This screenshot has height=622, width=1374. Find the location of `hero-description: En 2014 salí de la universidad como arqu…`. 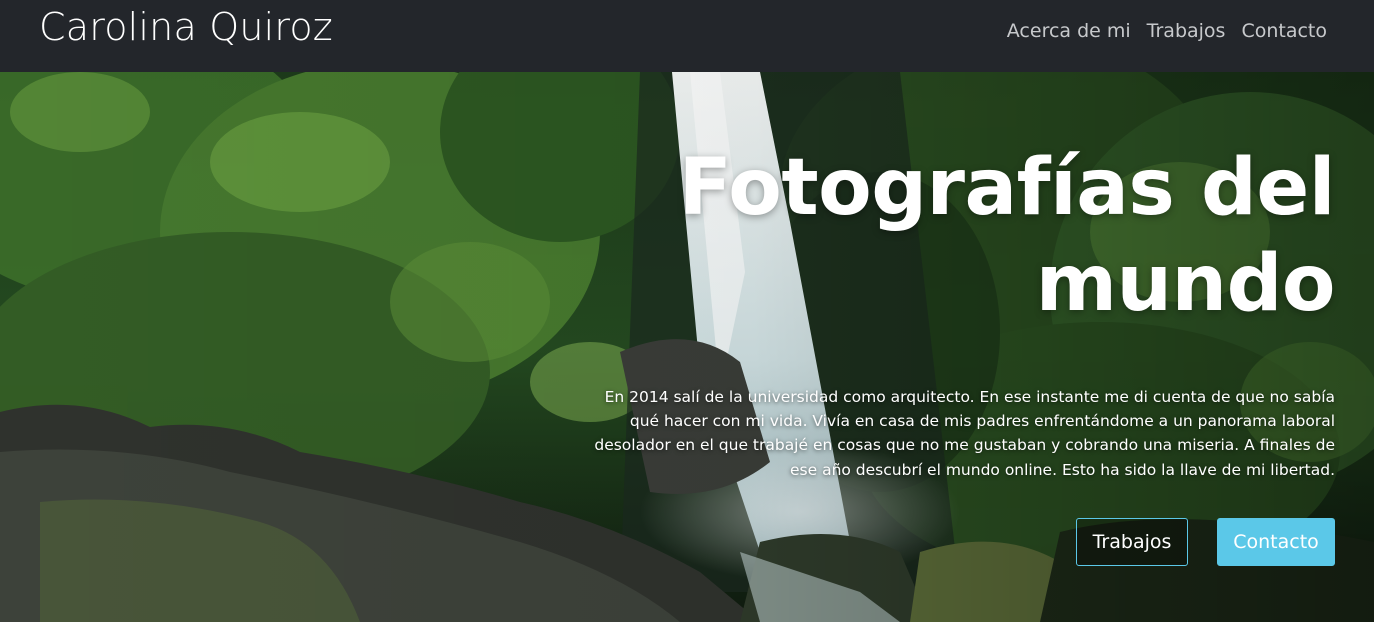

hero-description: En 2014 salí de la universidad como arqu… is located at coordinates (964, 433).